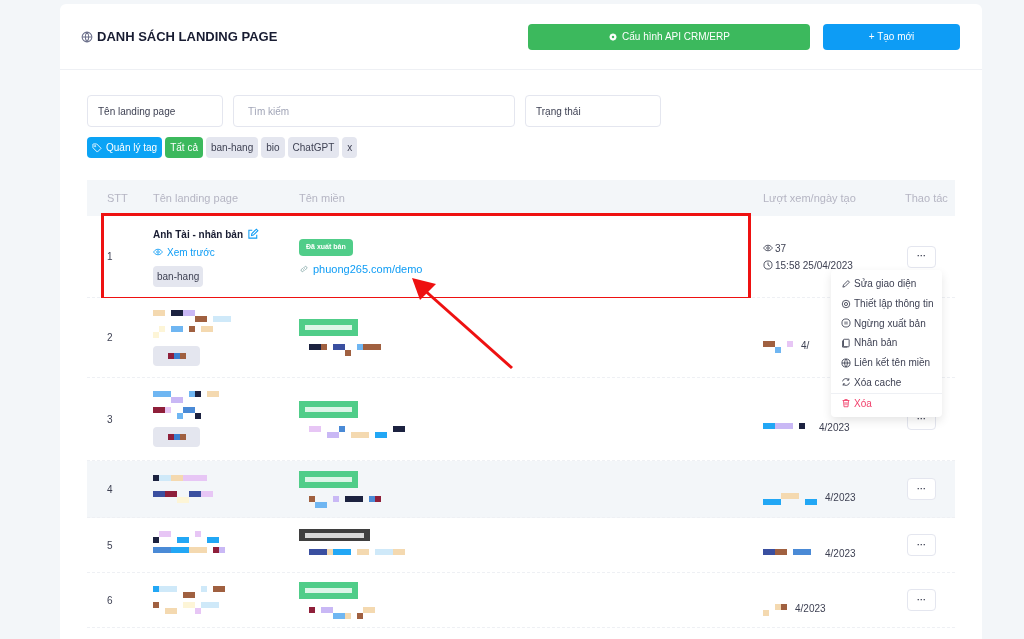  Describe the element at coordinates (886, 382) in the screenshot. I see `menu-item: Xóa cache` at that location.